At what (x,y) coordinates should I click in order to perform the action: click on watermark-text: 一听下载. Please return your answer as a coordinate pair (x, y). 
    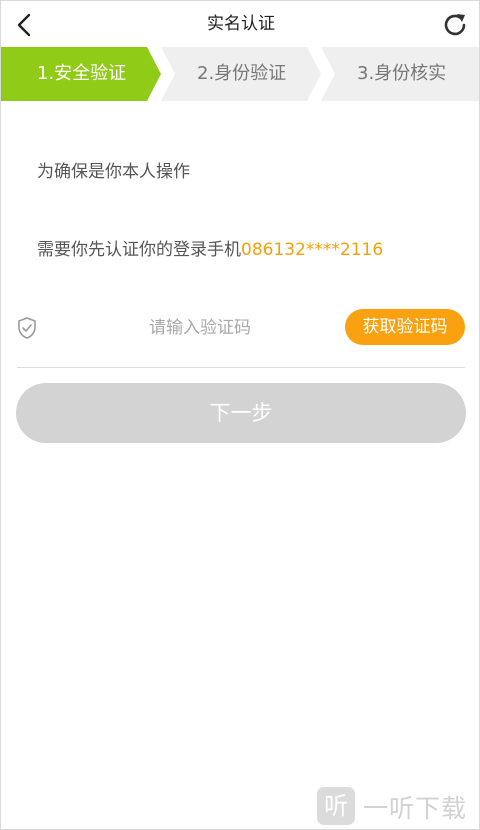
    Looking at the image, I should click on (415, 808).